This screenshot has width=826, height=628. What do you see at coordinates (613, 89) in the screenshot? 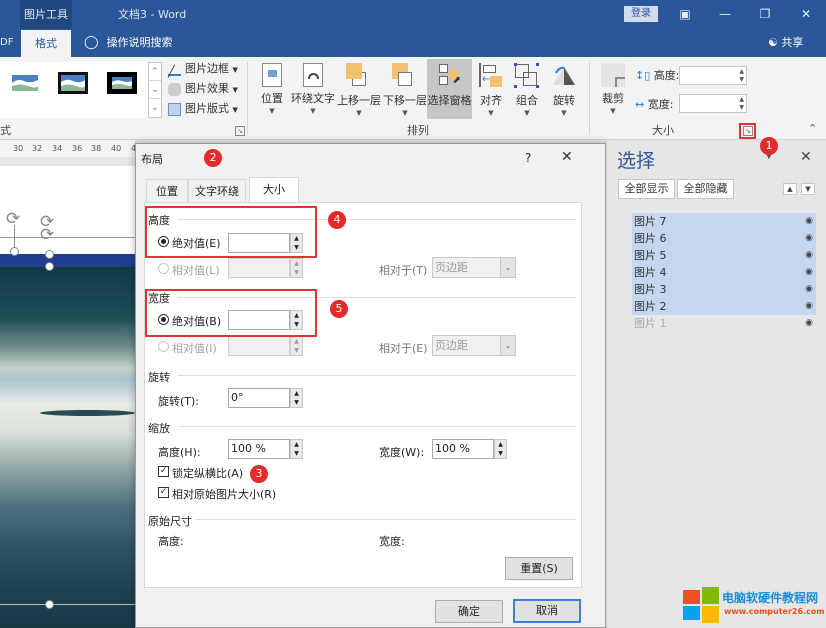
I see `crop-button: 裁剪 ▼` at bounding box center [613, 89].